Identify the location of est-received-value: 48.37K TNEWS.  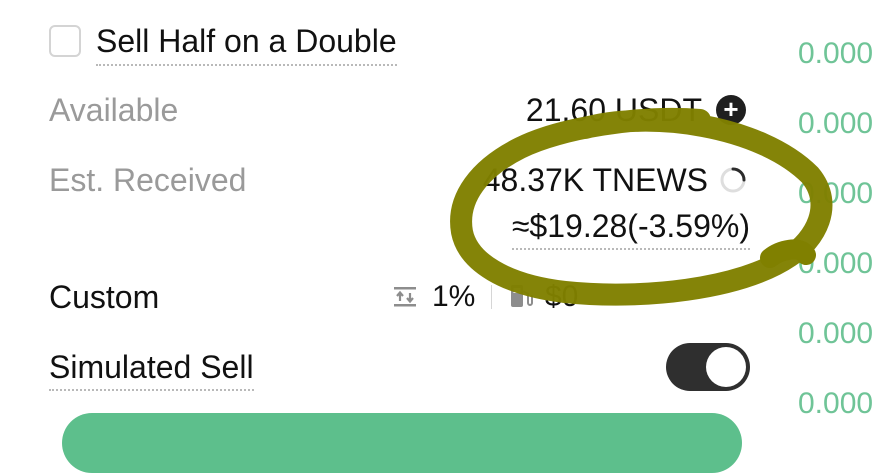
(595, 180).